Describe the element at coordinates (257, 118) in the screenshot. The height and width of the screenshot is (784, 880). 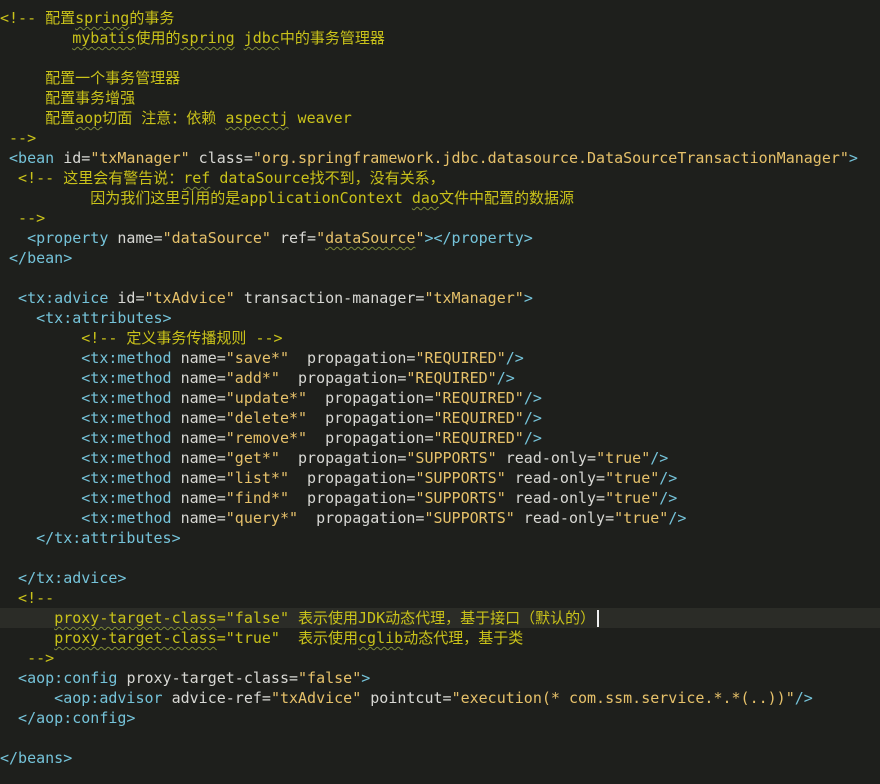
I see `code-token: aspectj` at that location.